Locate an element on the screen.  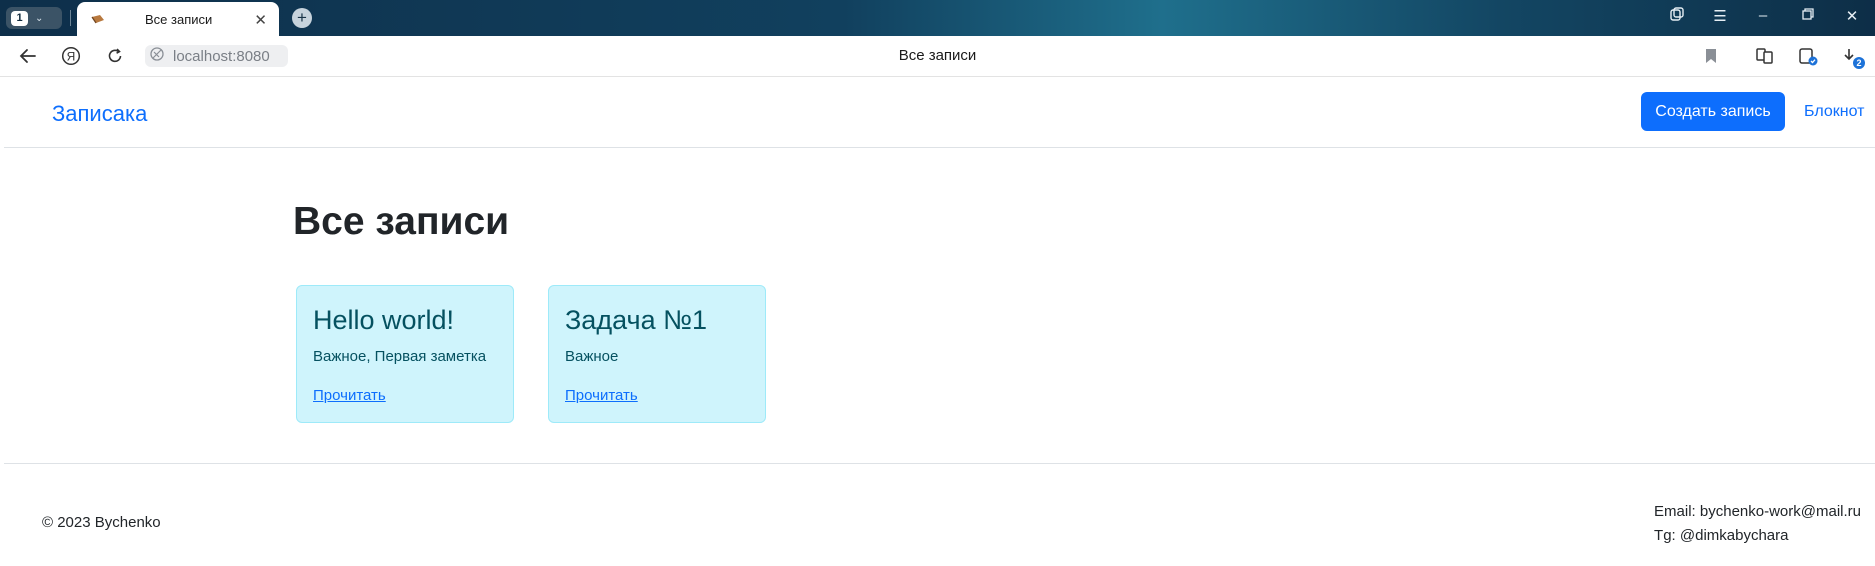
browser-tab-active: Все записи ✕ is located at coordinates (178, 19).